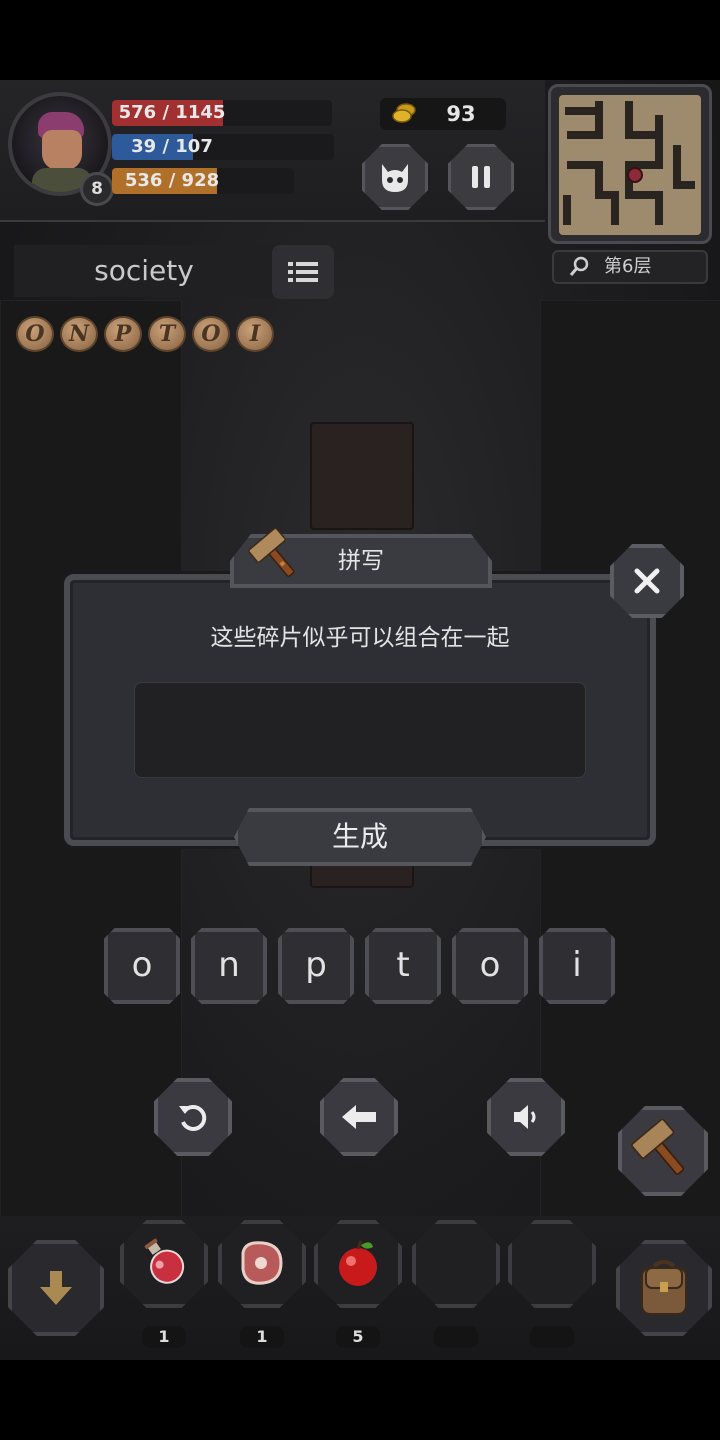 The height and width of the screenshot is (1440, 720). I want to click on list-icon, so click(303, 272).